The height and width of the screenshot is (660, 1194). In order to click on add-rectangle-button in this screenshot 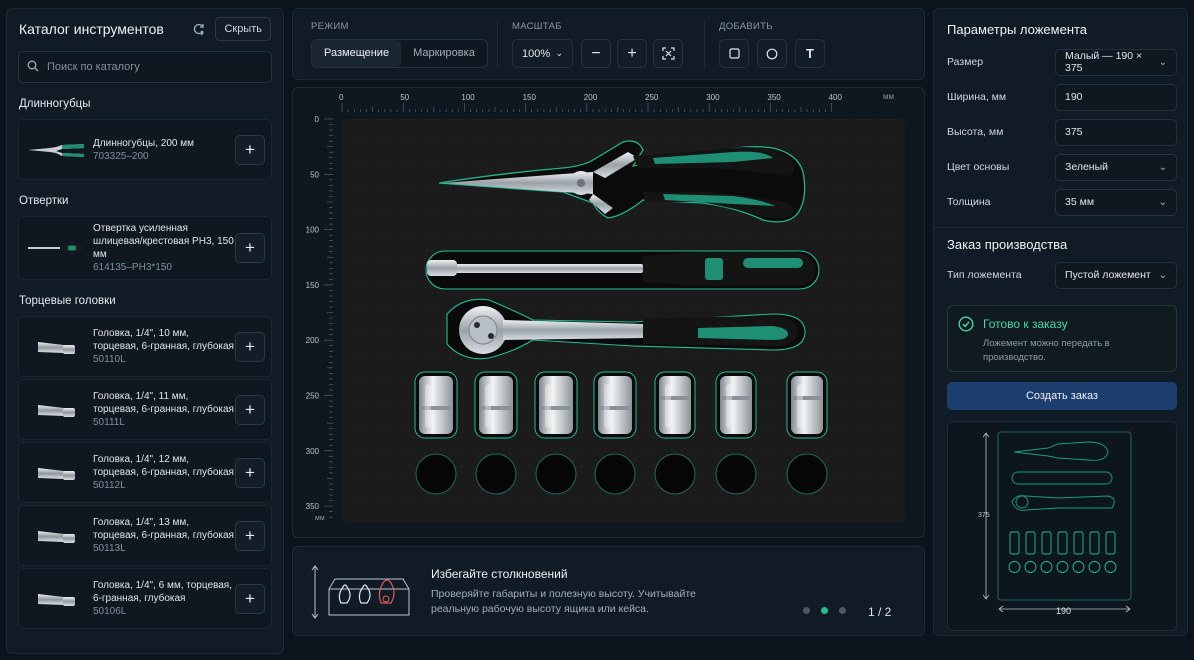, I will do `click(734, 53)`.